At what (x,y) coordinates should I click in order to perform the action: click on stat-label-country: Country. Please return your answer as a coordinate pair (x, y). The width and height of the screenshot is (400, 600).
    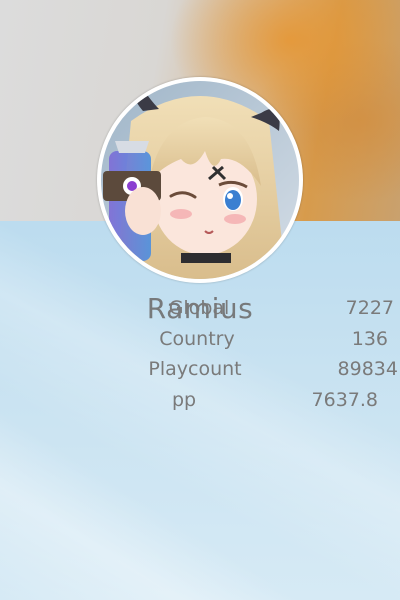
    Looking at the image, I should click on (197, 339).